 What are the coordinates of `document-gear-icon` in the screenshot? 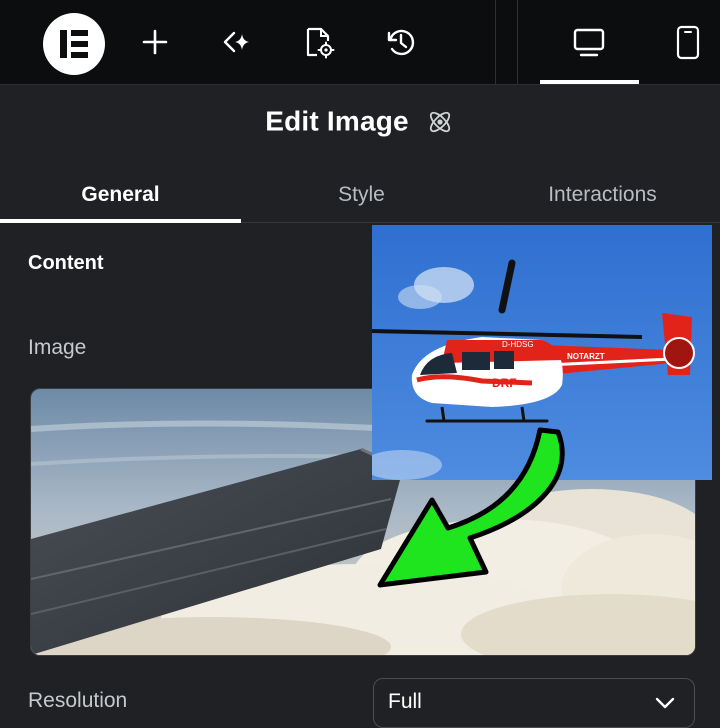 It's located at (318, 42).